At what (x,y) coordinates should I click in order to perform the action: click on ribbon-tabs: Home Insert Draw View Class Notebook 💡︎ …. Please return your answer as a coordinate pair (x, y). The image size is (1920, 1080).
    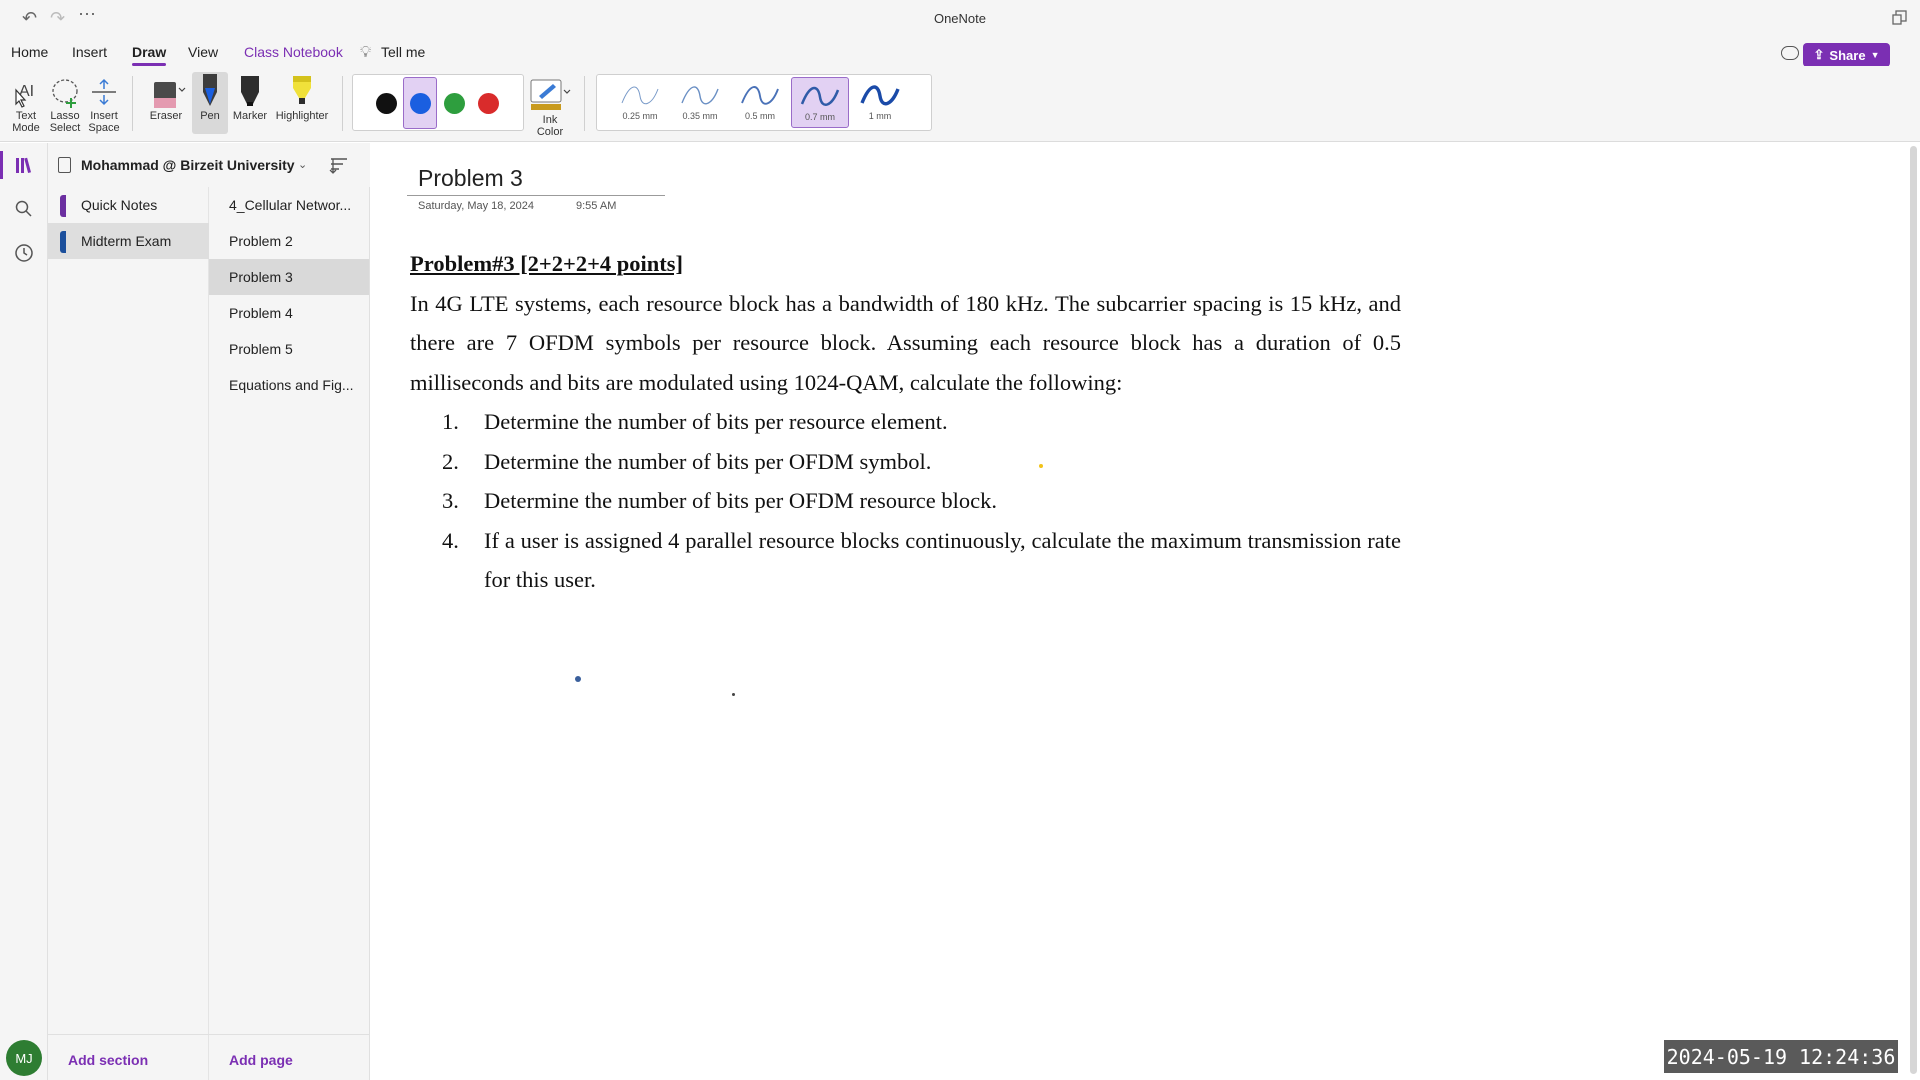
    Looking at the image, I should click on (960, 52).